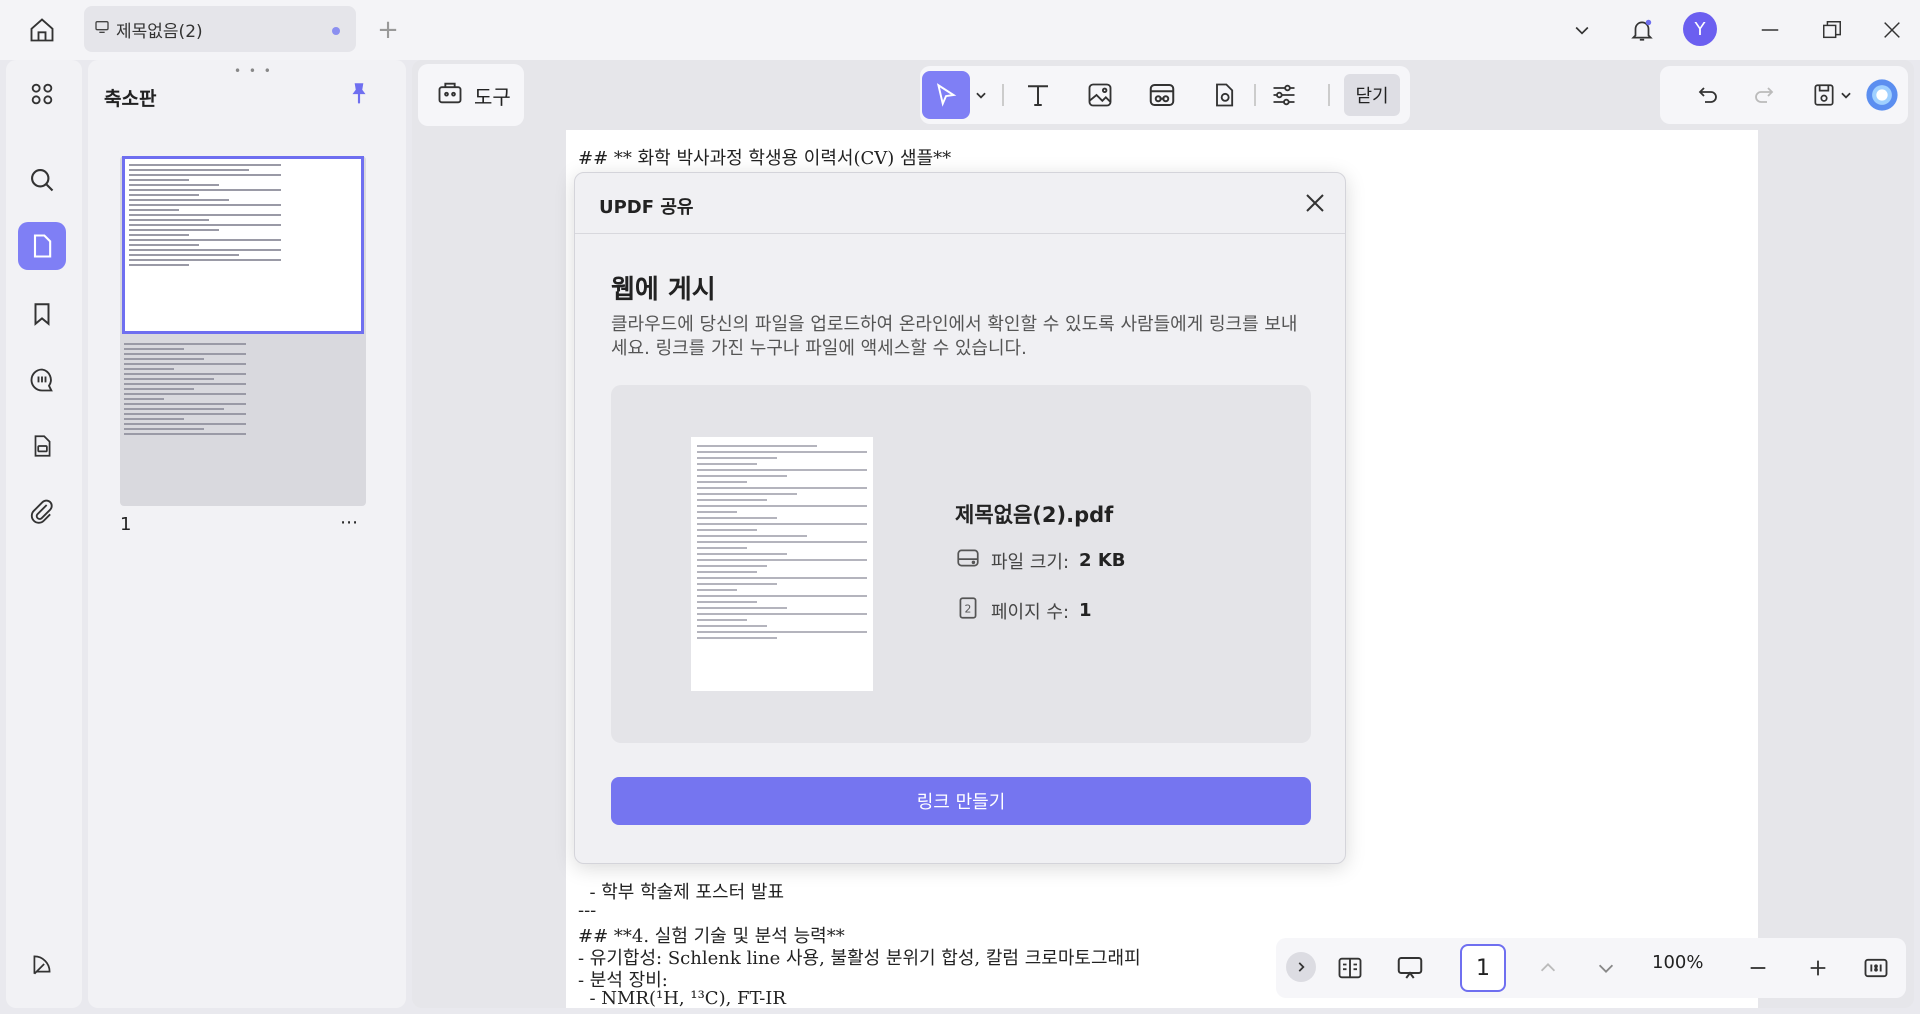  What do you see at coordinates (1350, 968) in the screenshot?
I see `page-layout-icon` at bounding box center [1350, 968].